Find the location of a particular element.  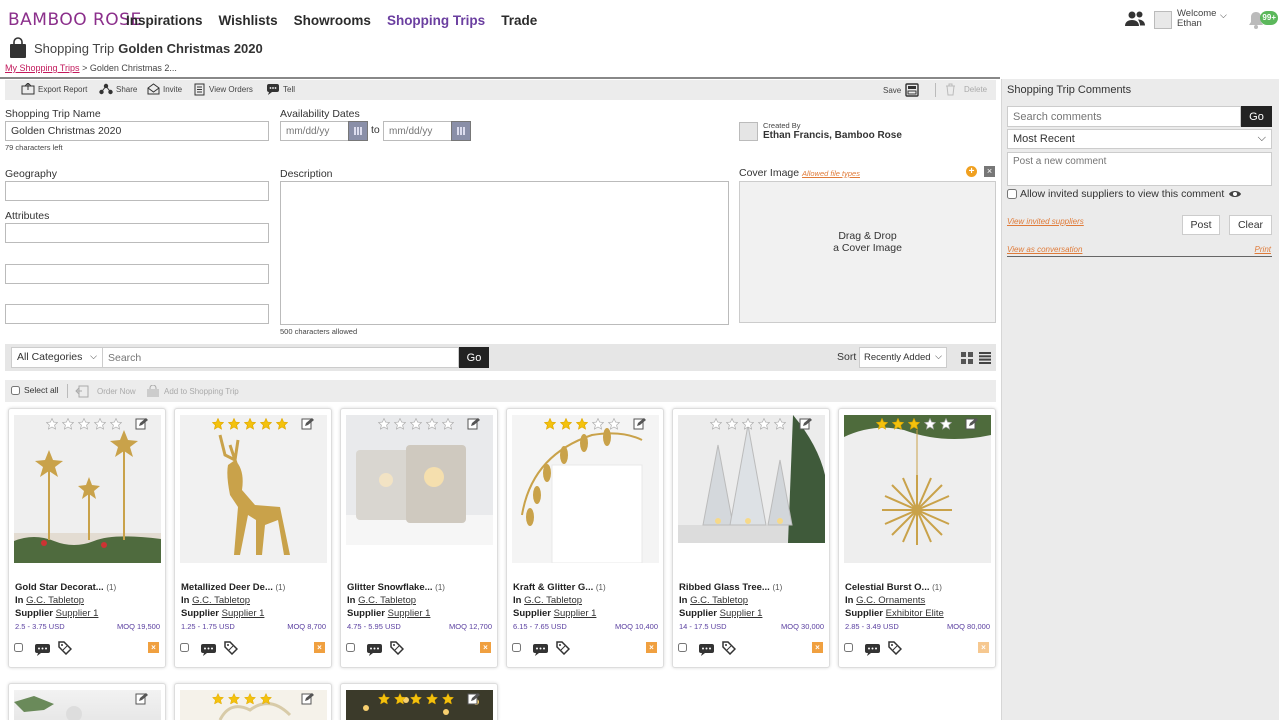

nav-trade: Trade is located at coordinates (519, 20).